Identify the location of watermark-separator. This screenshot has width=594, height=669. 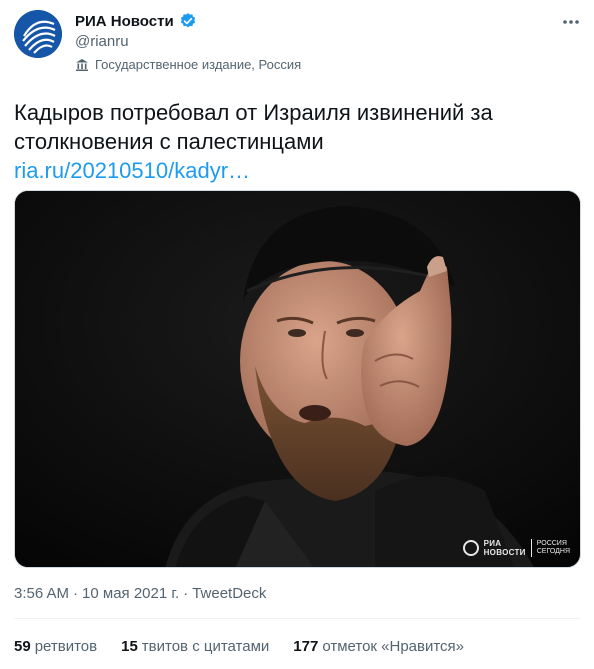
(531, 548).